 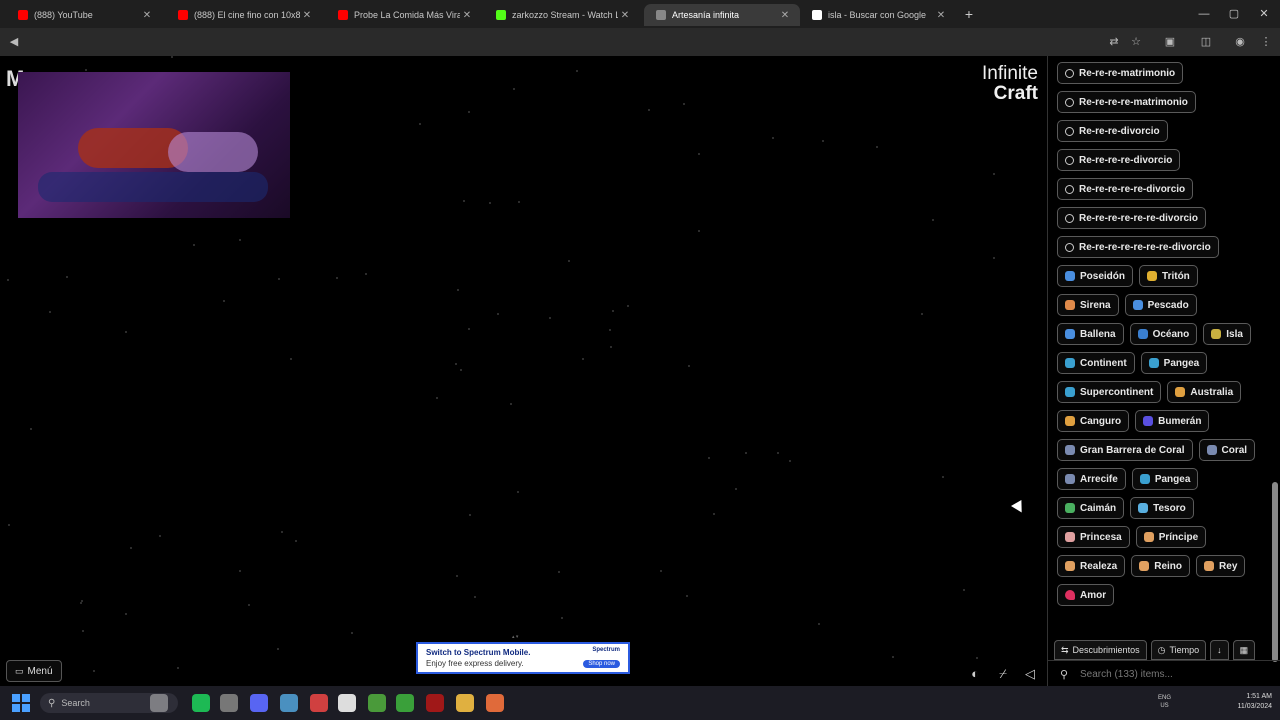 What do you see at coordinates (1227, 334) in the screenshot?
I see `craft-item: Isla` at bounding box center [1227, 334].